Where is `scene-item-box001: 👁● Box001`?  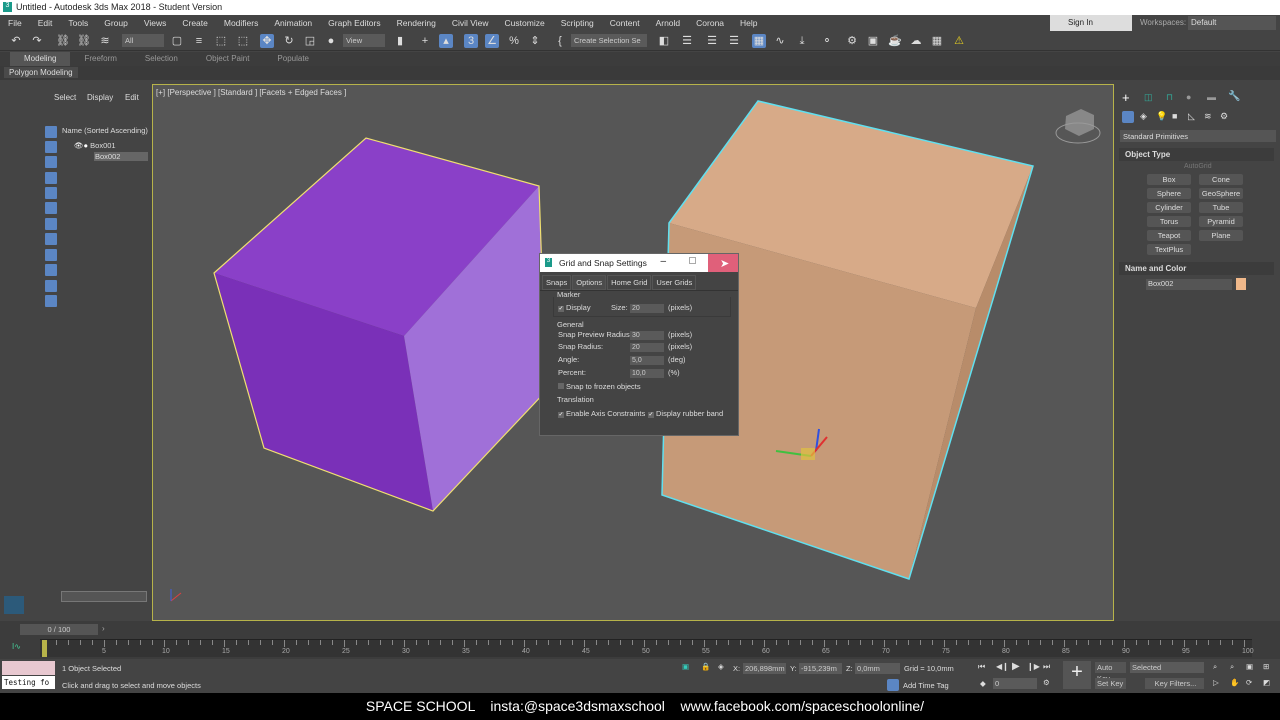
scene-item-box001: 👁● Box001 is located at coordinates (97, 142).